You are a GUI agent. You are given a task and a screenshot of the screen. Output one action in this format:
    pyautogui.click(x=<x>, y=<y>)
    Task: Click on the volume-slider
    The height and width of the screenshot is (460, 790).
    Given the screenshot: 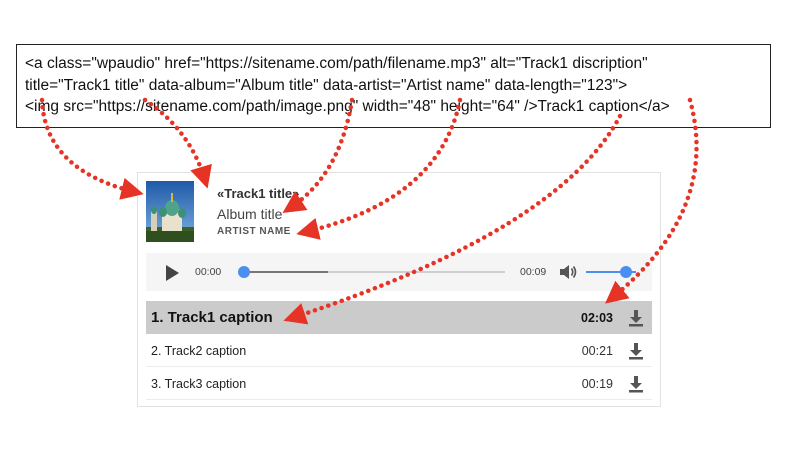 What is the action you would take?
    pyautogui.click(x=611, y=272)
    